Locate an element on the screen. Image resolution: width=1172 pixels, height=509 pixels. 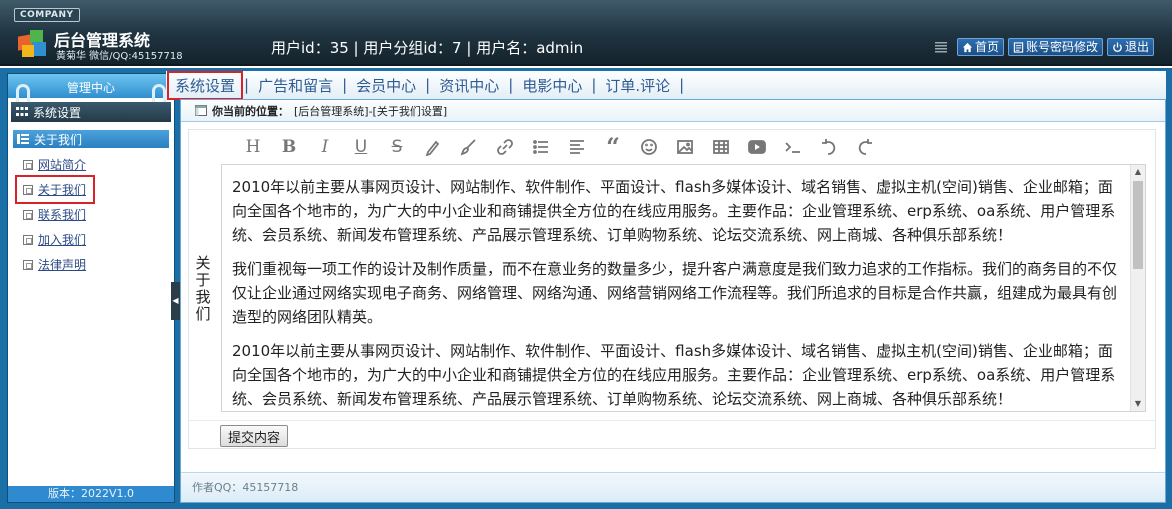
sidebar-heading: 管理中心 is located at coordinates (91, 88).